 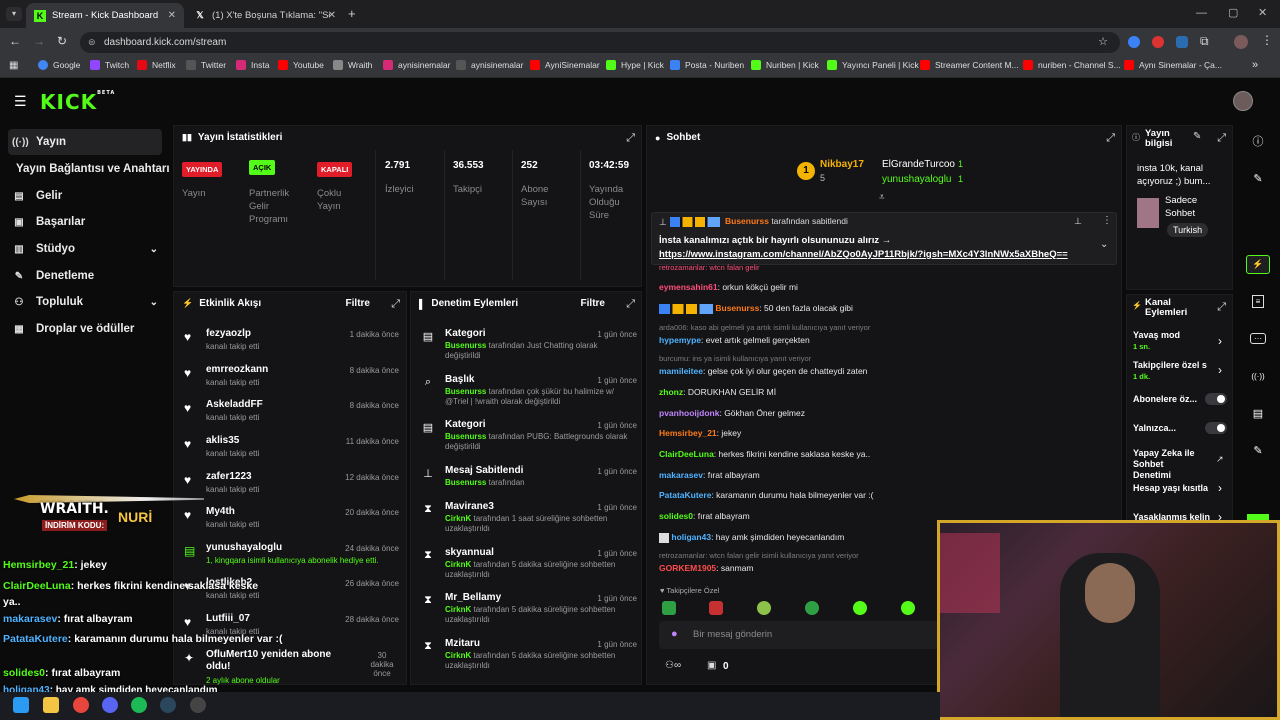 I want to click on bookmark-hype-kick: Hype | Kick, so click(x=635, y=65).